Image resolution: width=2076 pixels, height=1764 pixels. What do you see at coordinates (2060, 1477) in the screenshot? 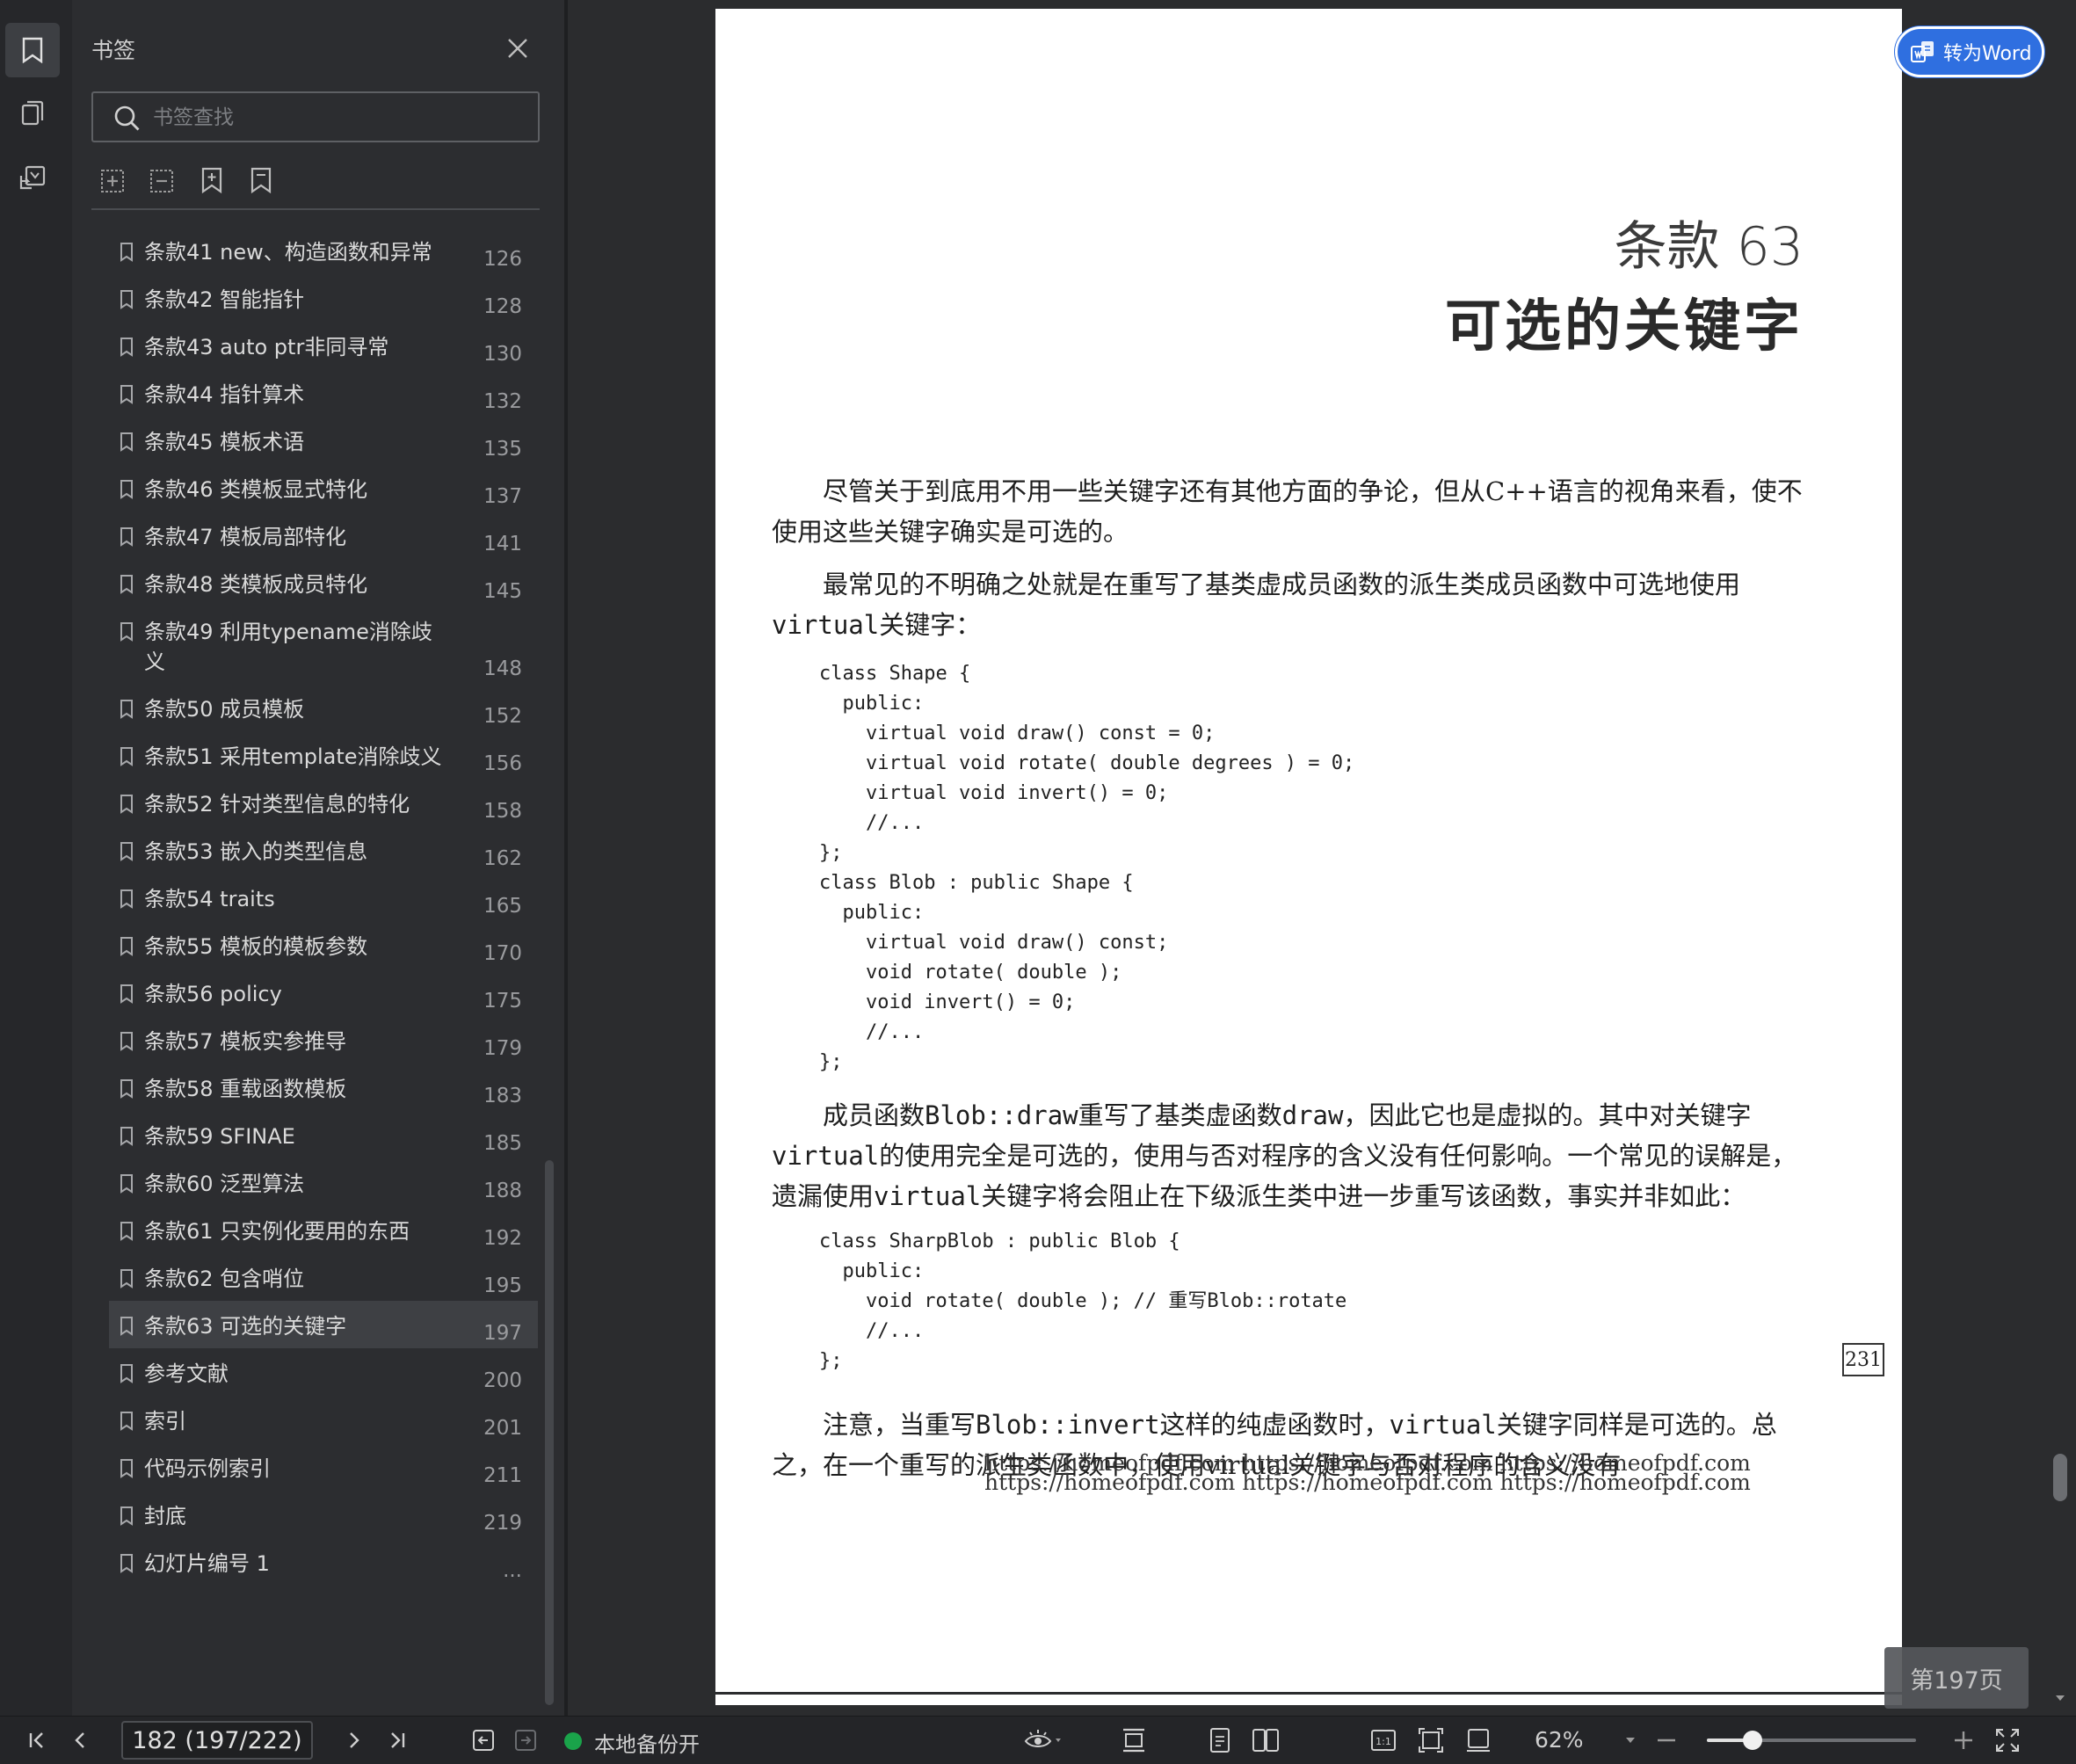
I see `document-scrollbar-thumb` at bounding box center [2060, 1477].